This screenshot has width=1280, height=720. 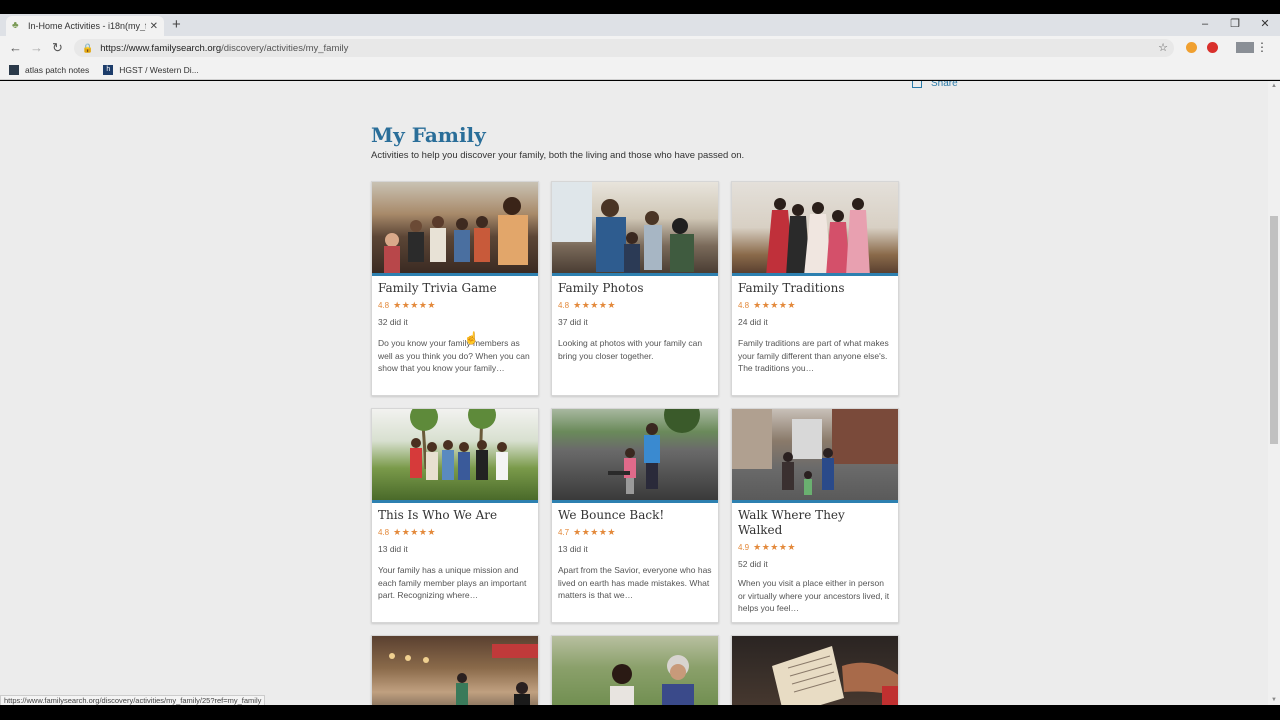 I want to click on activity-card-letters, so click(x=815, y=670).